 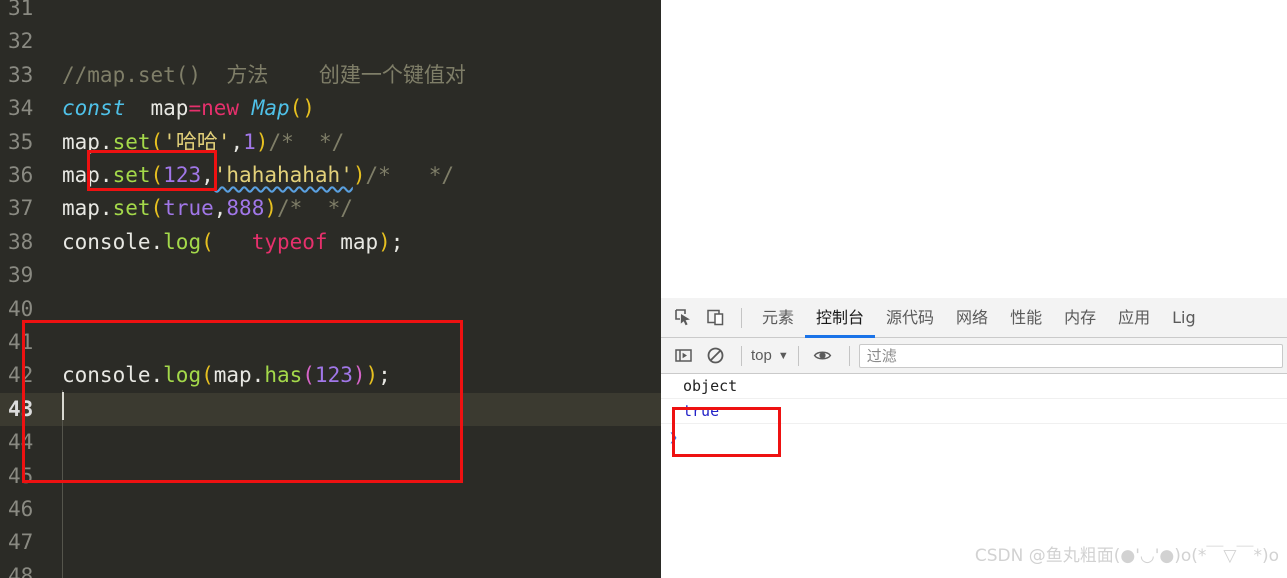 What do you see at coordinates (741, 317) in the screenshot?
I see `toolbar-divider` at bounding box center [741, 317].